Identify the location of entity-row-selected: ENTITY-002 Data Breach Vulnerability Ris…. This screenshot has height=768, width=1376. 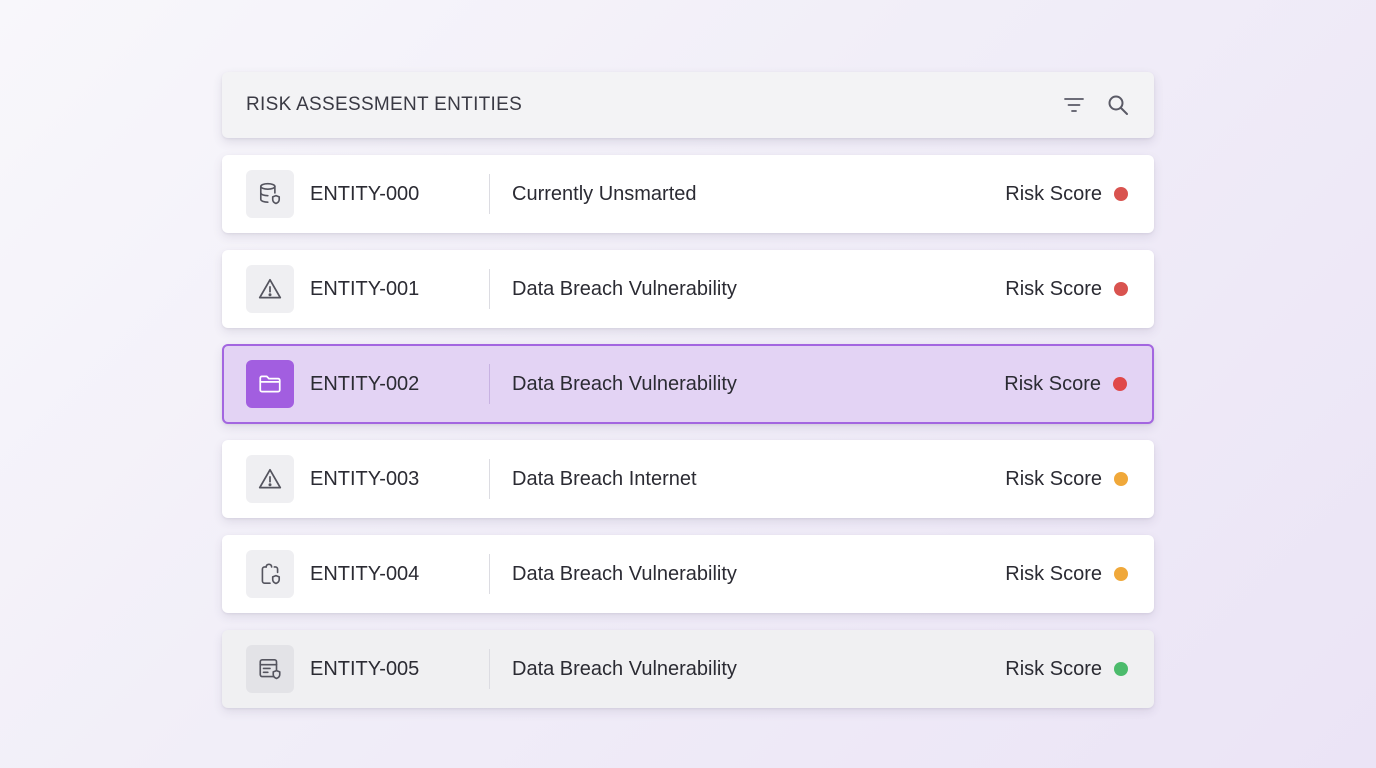
(688, 384).